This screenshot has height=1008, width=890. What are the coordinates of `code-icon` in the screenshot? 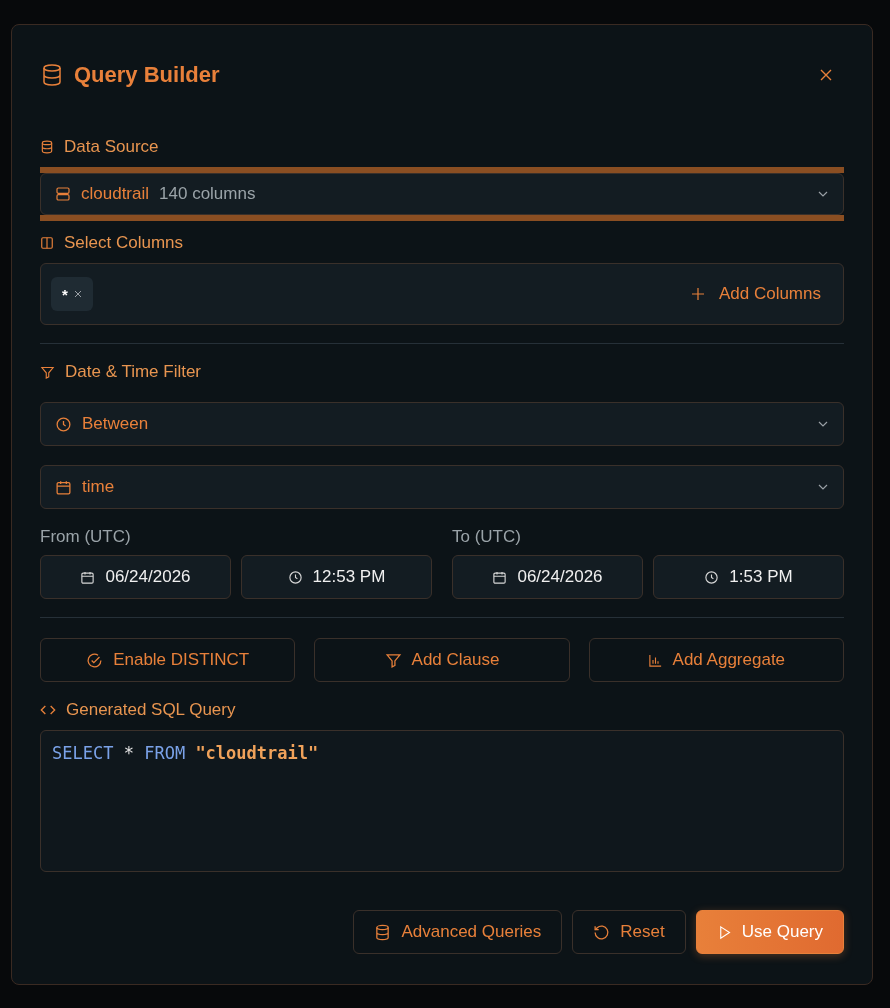 It's located at (48, 710).